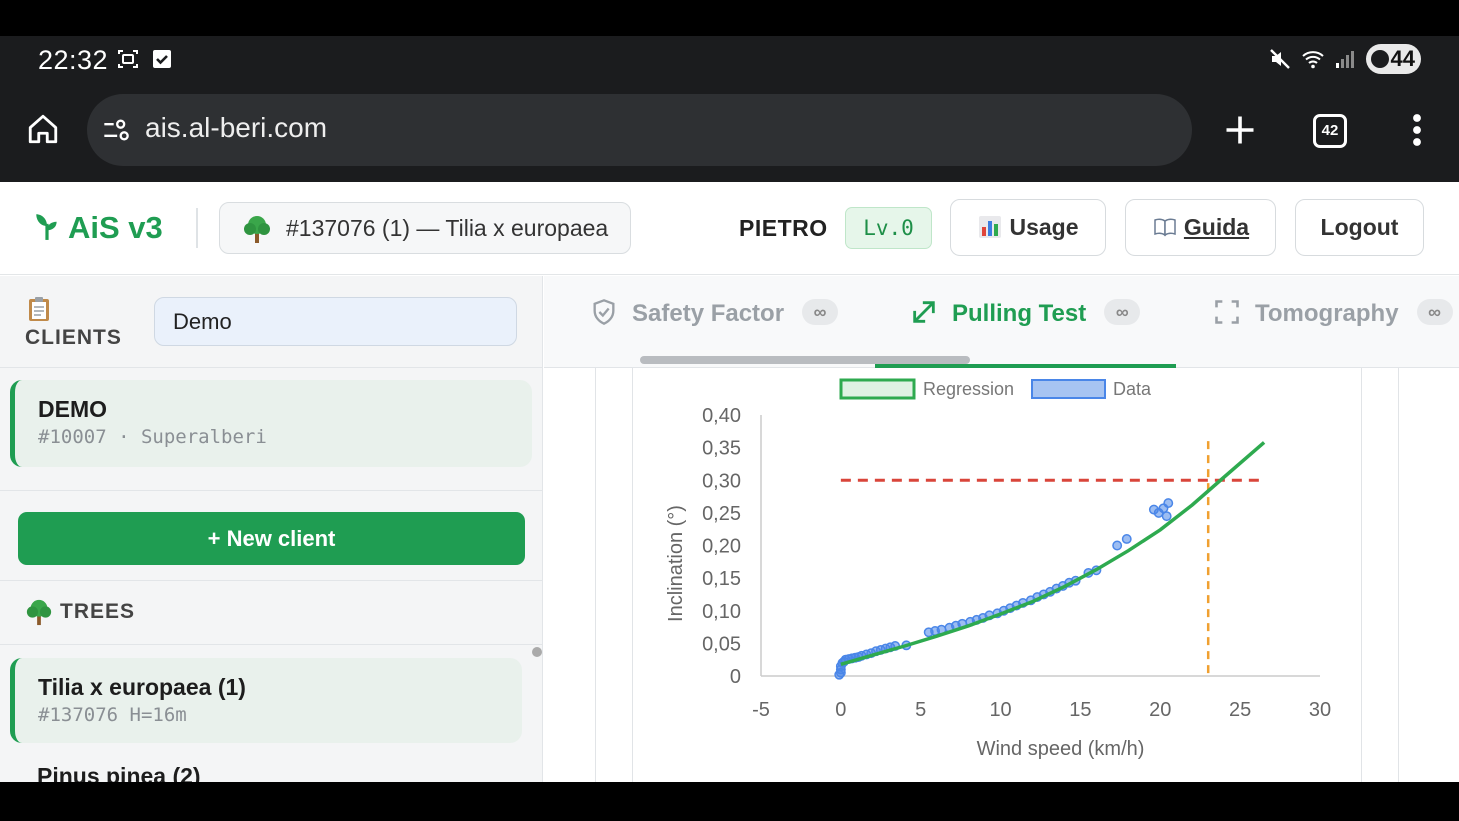  What do you see at coordinates (1227, 312) in the screenshot?
I see `expand-icon` at bounding box center [1227, 312].